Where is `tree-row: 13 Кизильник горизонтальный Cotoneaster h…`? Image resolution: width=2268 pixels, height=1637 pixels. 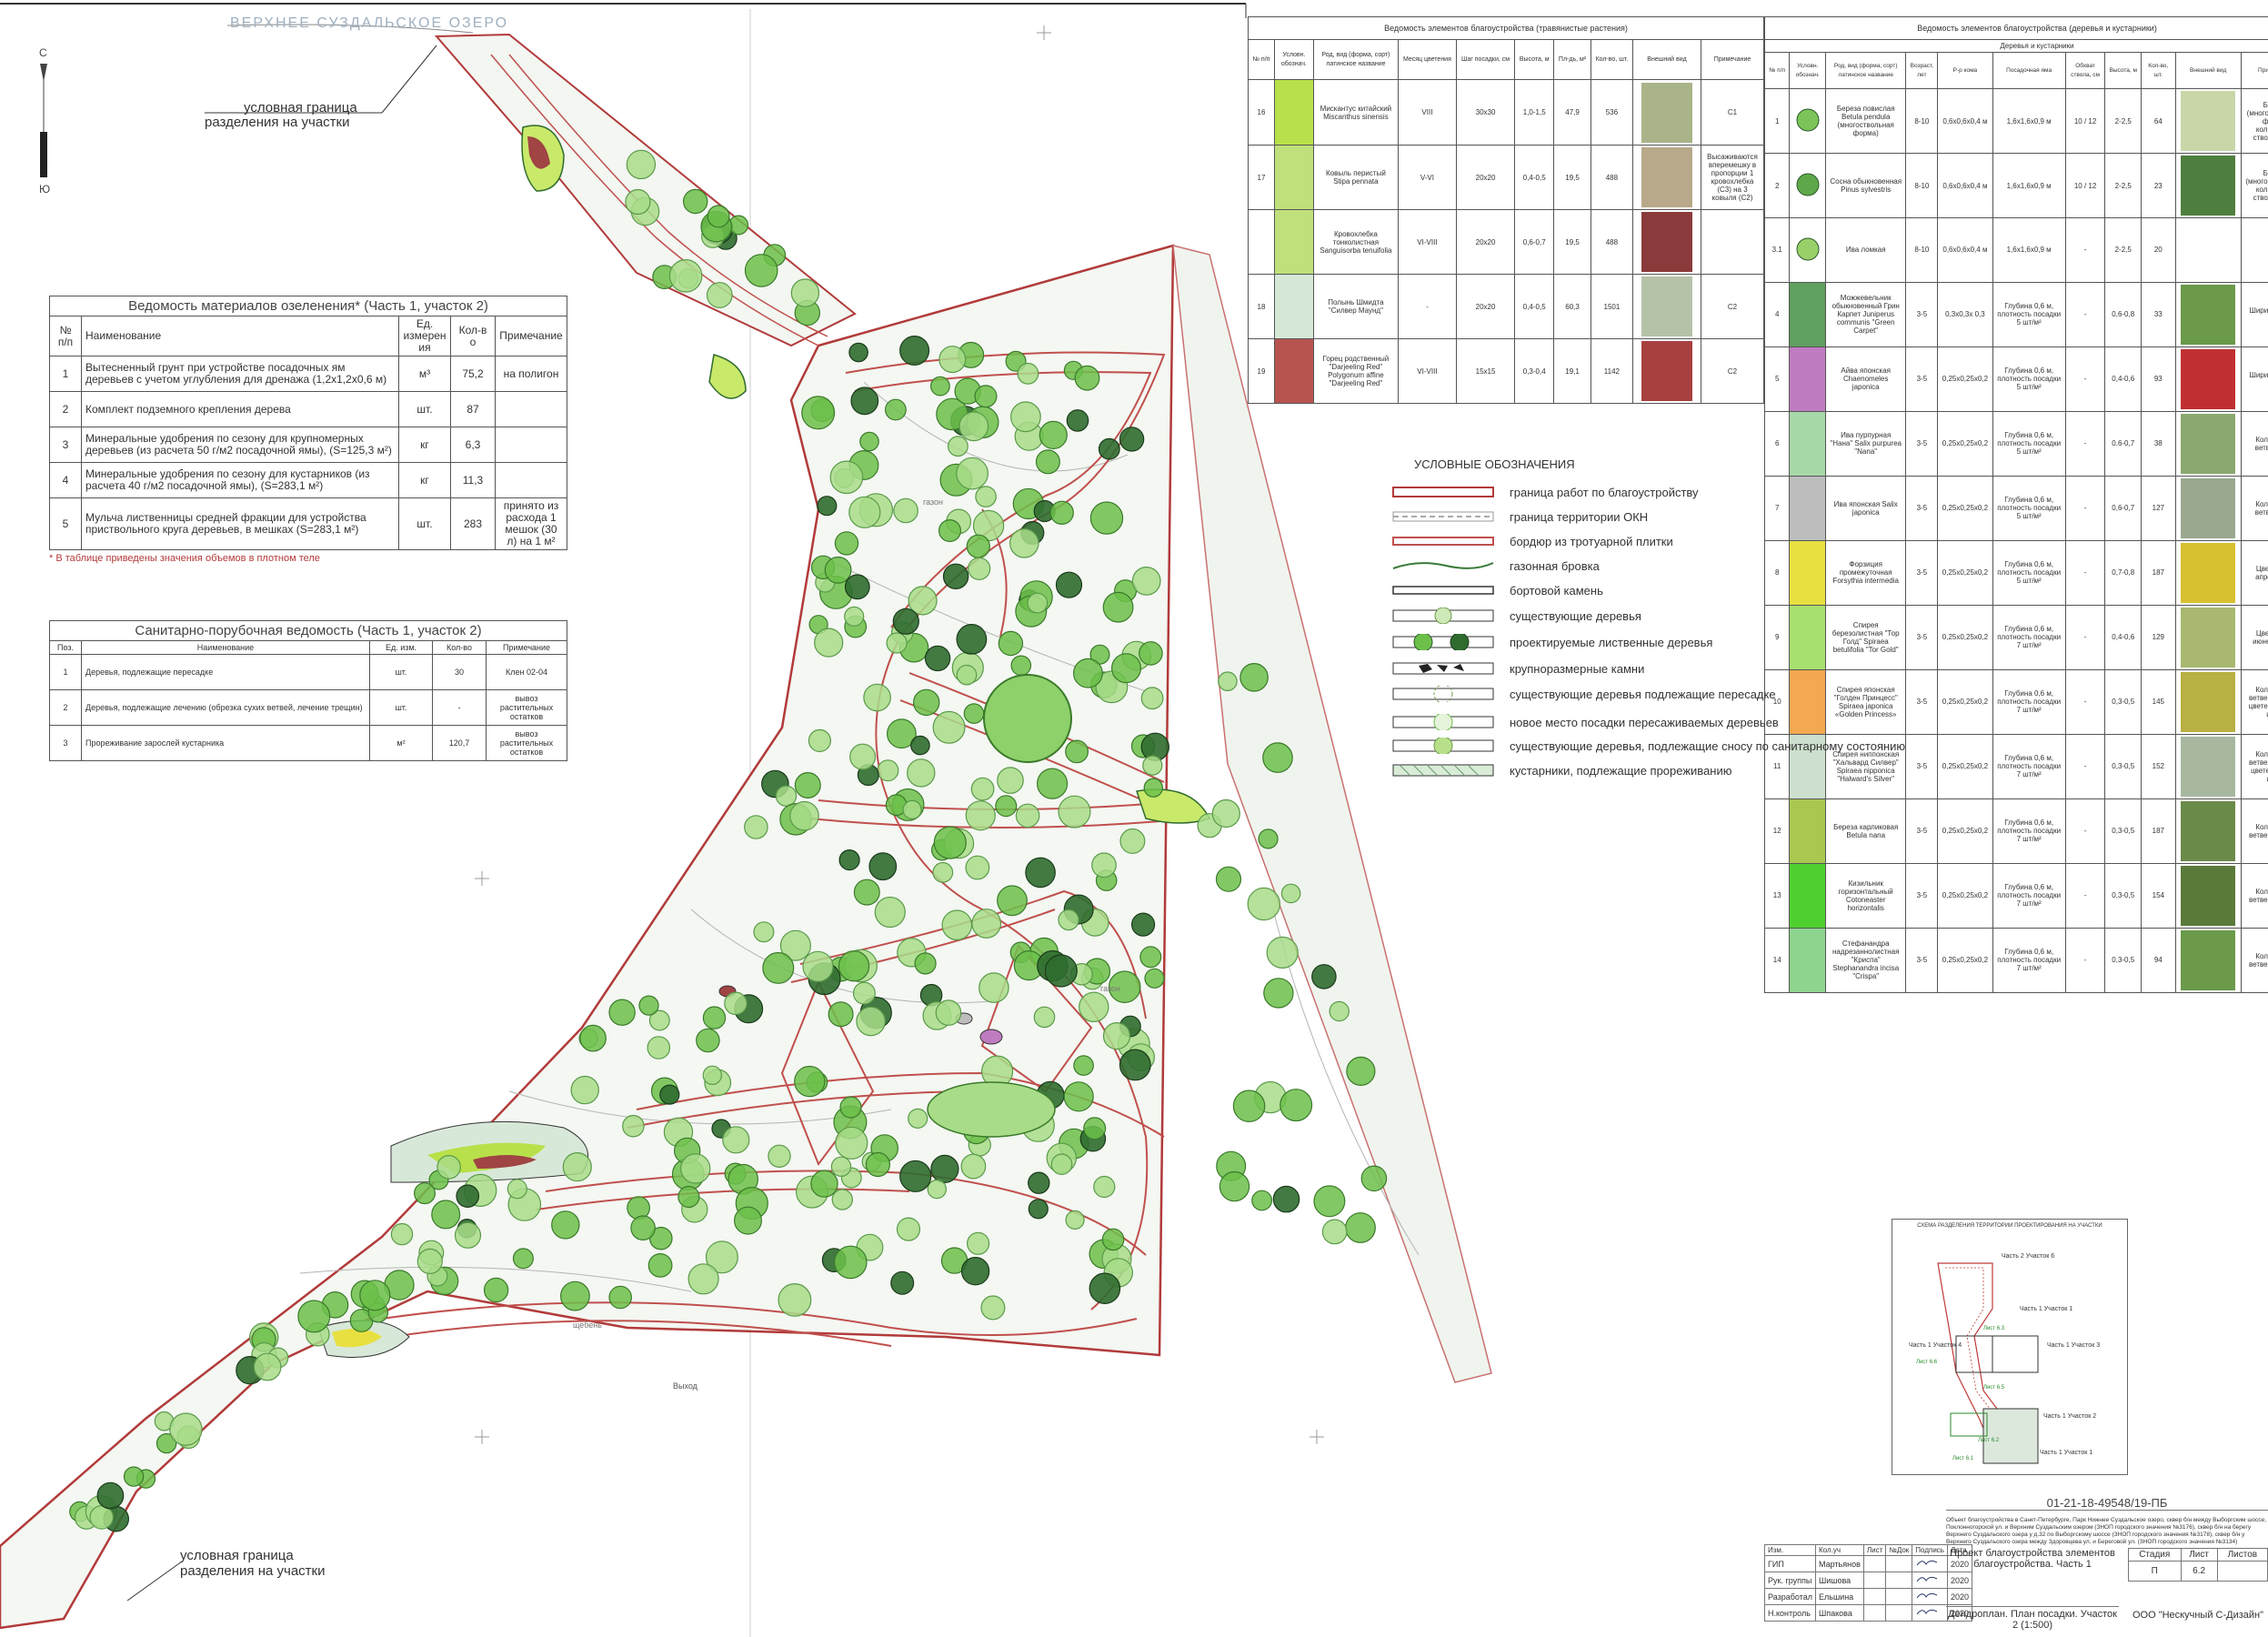 tree-row: 13 Кизильник горизонтальный Cotoneaster h… is located at coordinates (2015, 896).